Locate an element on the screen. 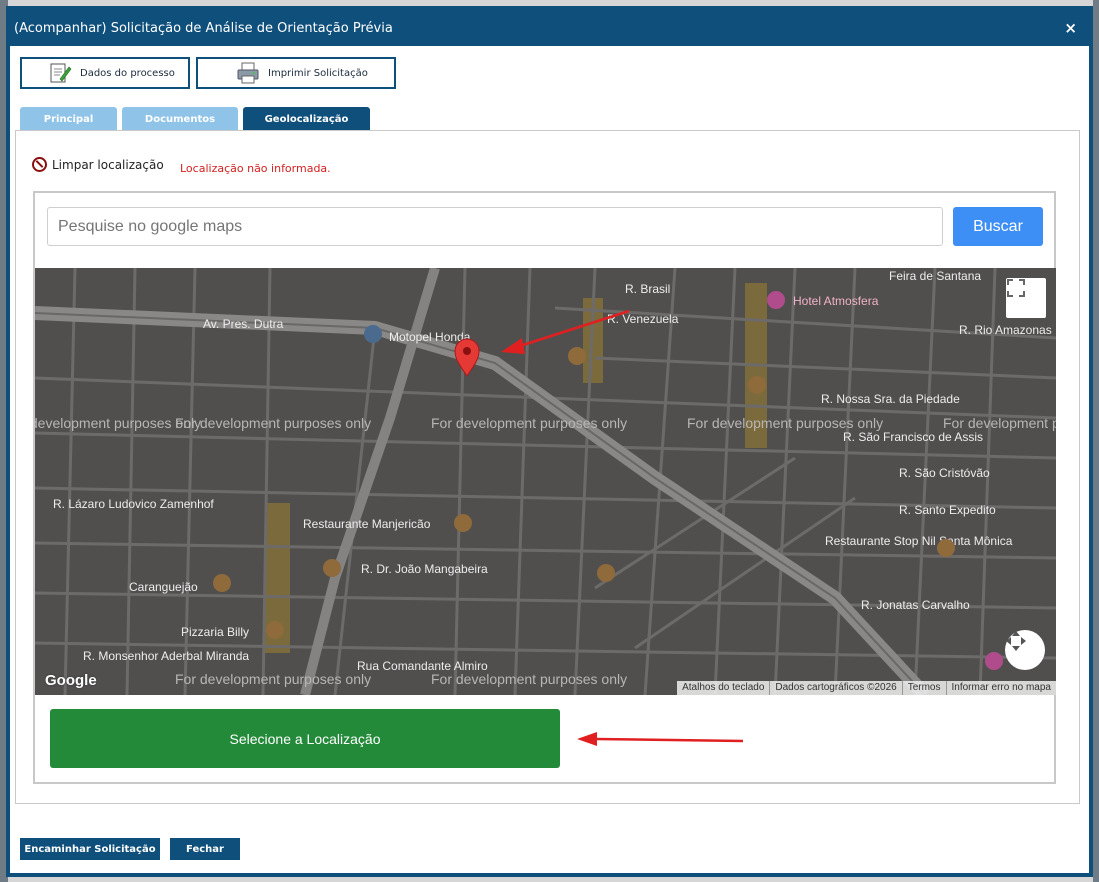  map-label: Restaurante Stop Nil Santa Mônica is located at coordinates (919, 541).